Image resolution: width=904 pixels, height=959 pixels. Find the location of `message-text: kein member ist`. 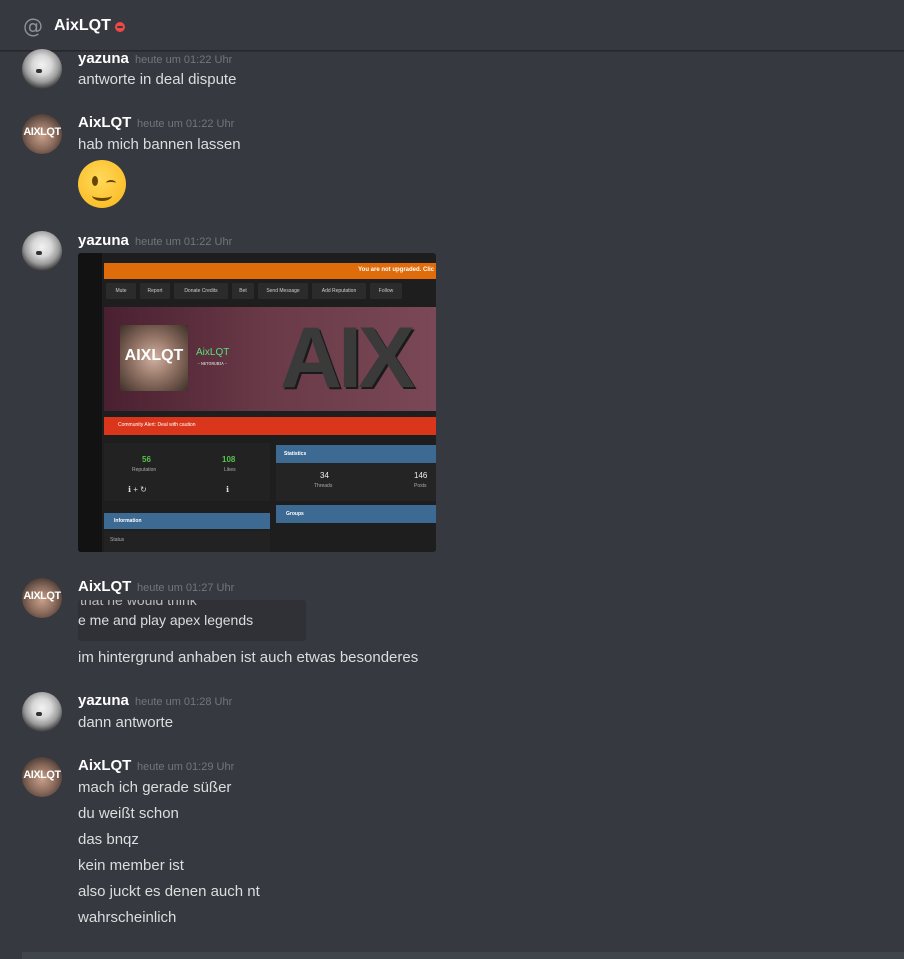

message-text: kein member ist is located at coordinates (131, 865).